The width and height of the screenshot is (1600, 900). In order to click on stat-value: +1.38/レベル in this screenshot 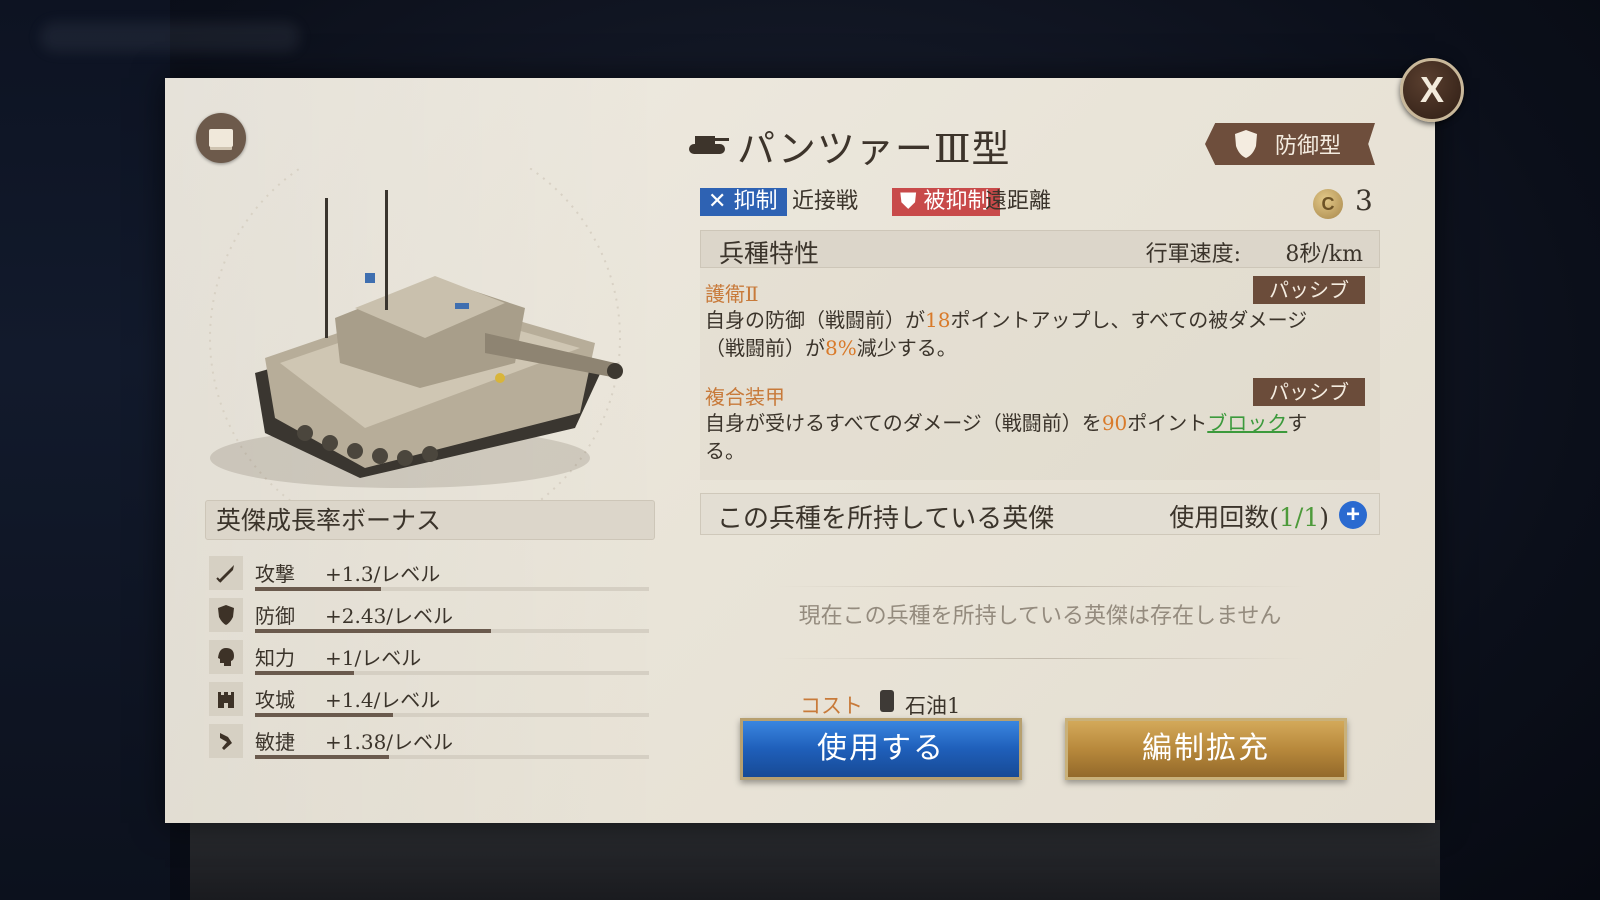, I will do `click(389, 742)`.